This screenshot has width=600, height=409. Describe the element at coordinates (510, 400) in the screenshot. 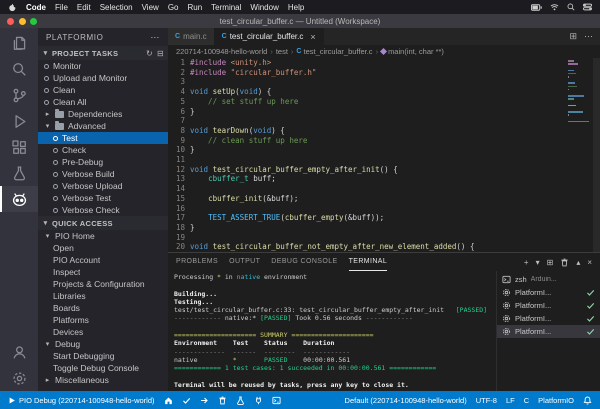

I see `status-eol-indicator: LF` at that location.